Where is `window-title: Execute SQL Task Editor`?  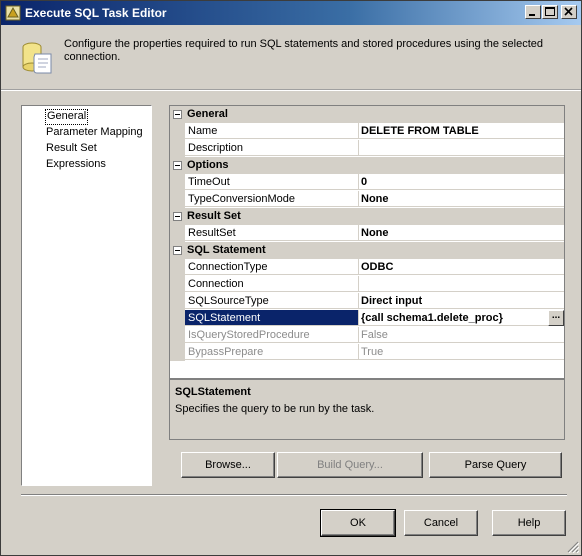
window-title: Execute SQL Task Editor is located at coordinates (96, 13).